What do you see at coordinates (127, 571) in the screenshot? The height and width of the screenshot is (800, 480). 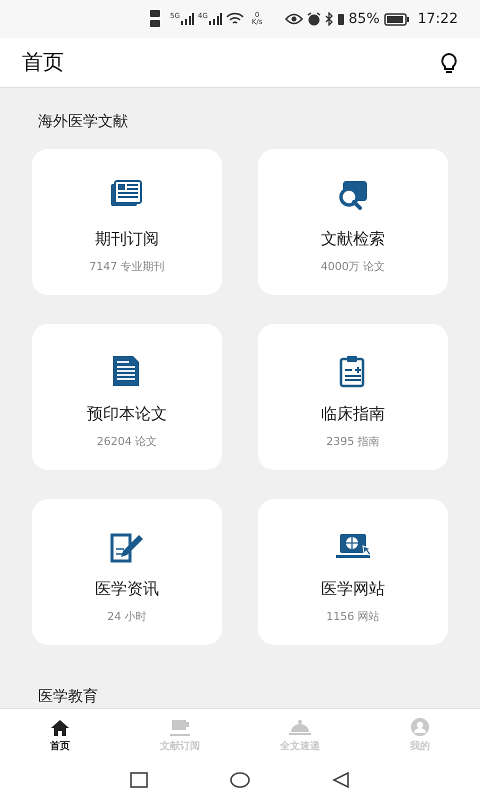 I see `feature-card: 医学资讯 24 小时` at bounding box center [127, 571].